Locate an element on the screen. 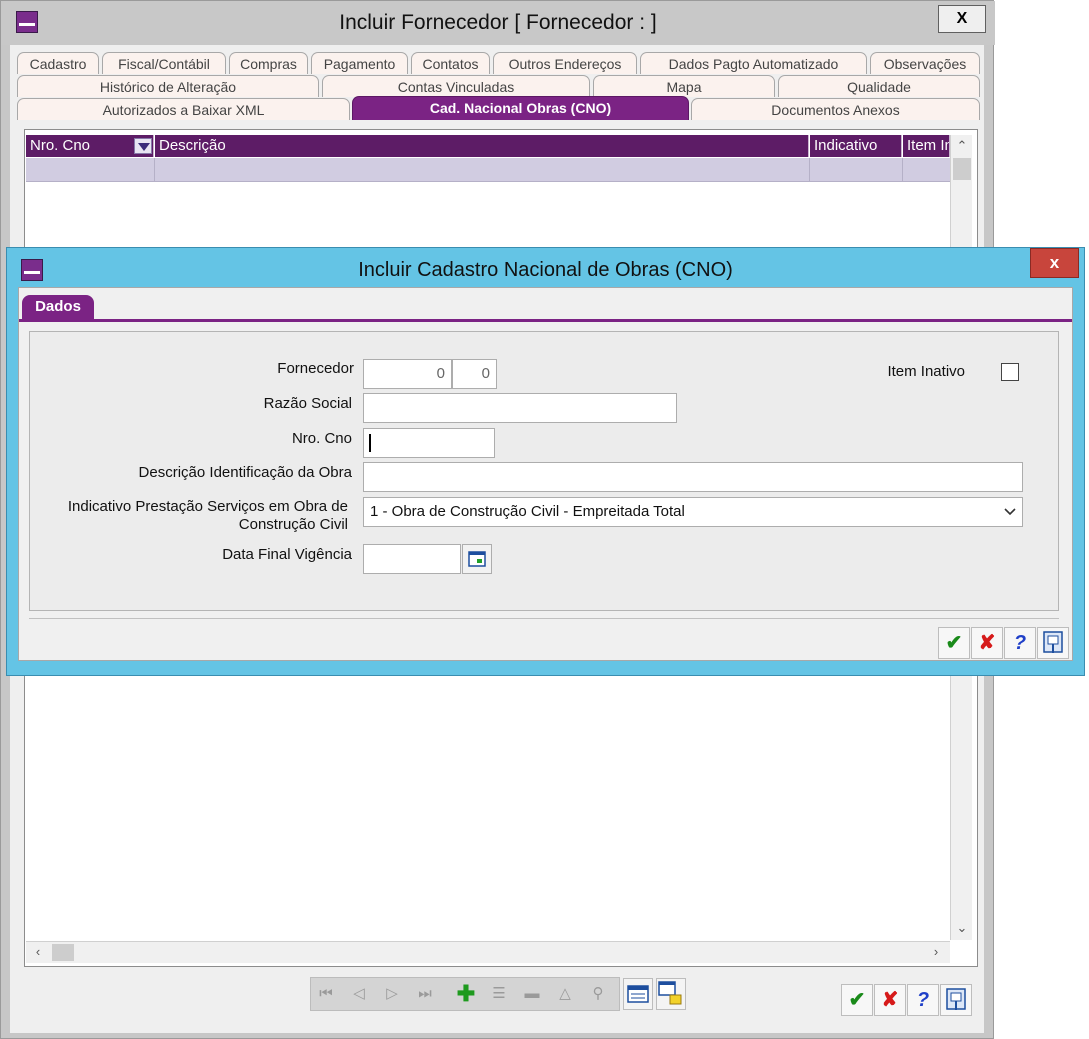 This screenshot has height=1039, width=1089. data-final-label: Data Final Vigência is located at coordinates (287, 554).